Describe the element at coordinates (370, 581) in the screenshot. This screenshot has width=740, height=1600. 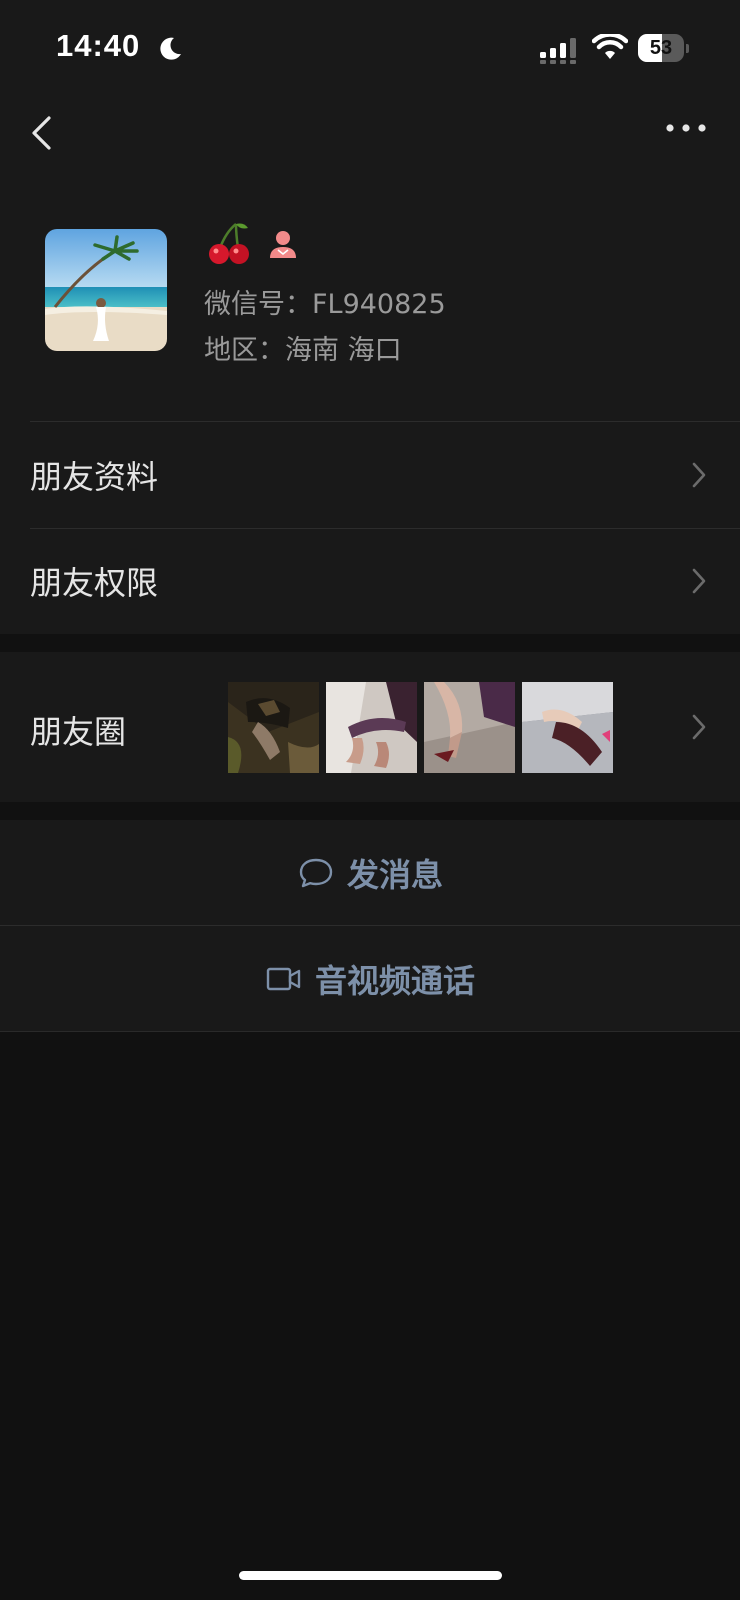
I see `menu-item-friend-permissions: 朋友权限` at that location.